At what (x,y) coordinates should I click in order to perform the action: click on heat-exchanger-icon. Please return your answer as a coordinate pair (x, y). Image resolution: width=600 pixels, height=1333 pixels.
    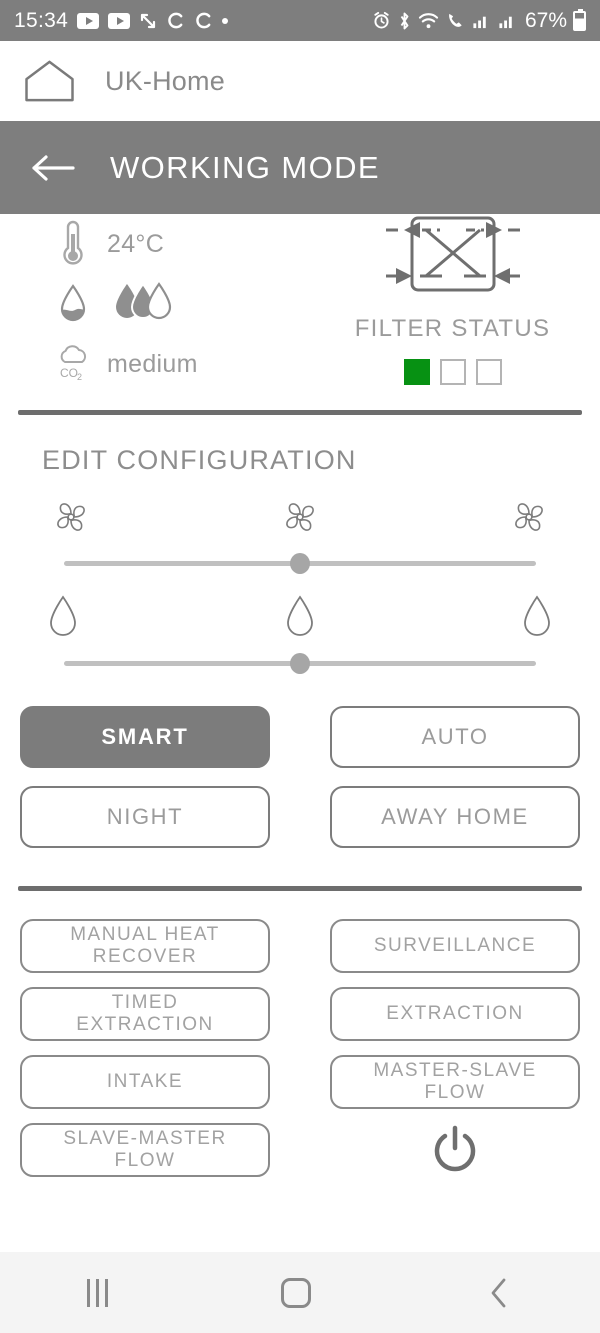
    Looking at the image, I should click on (453, 259).